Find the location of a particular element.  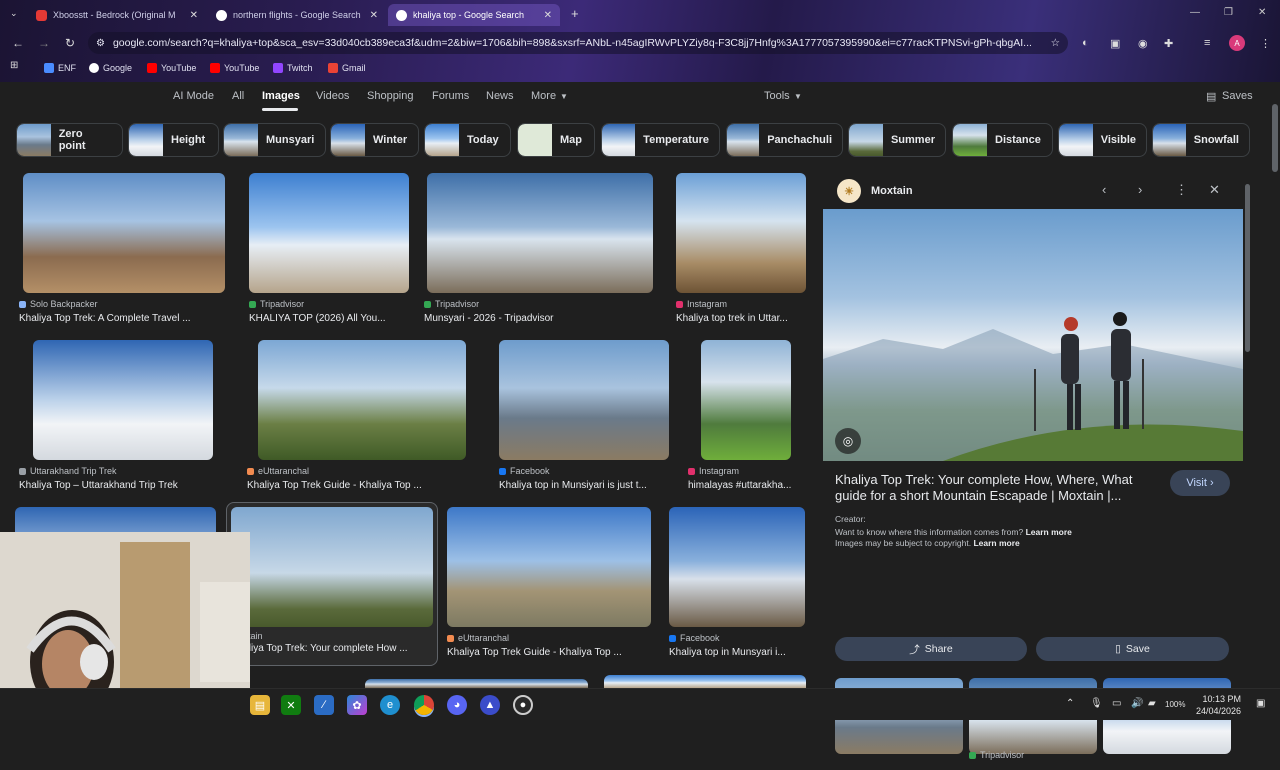

tab-northern-flights: northern flights - Google Search ✕ is located at coordinates (297, 15).